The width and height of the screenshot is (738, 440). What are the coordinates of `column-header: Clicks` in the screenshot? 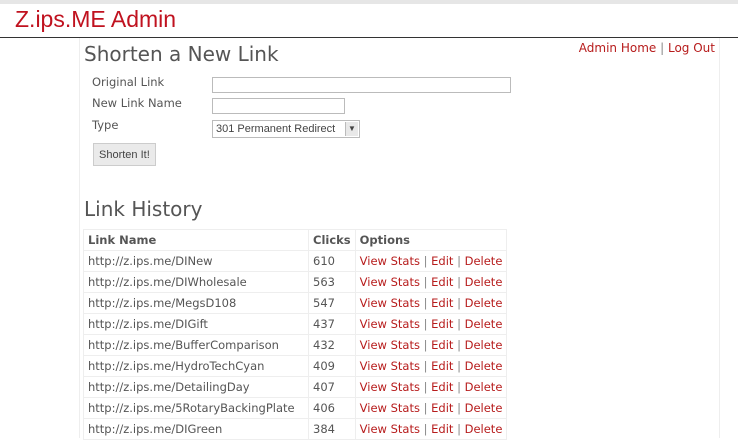 It's located at (332, 240).